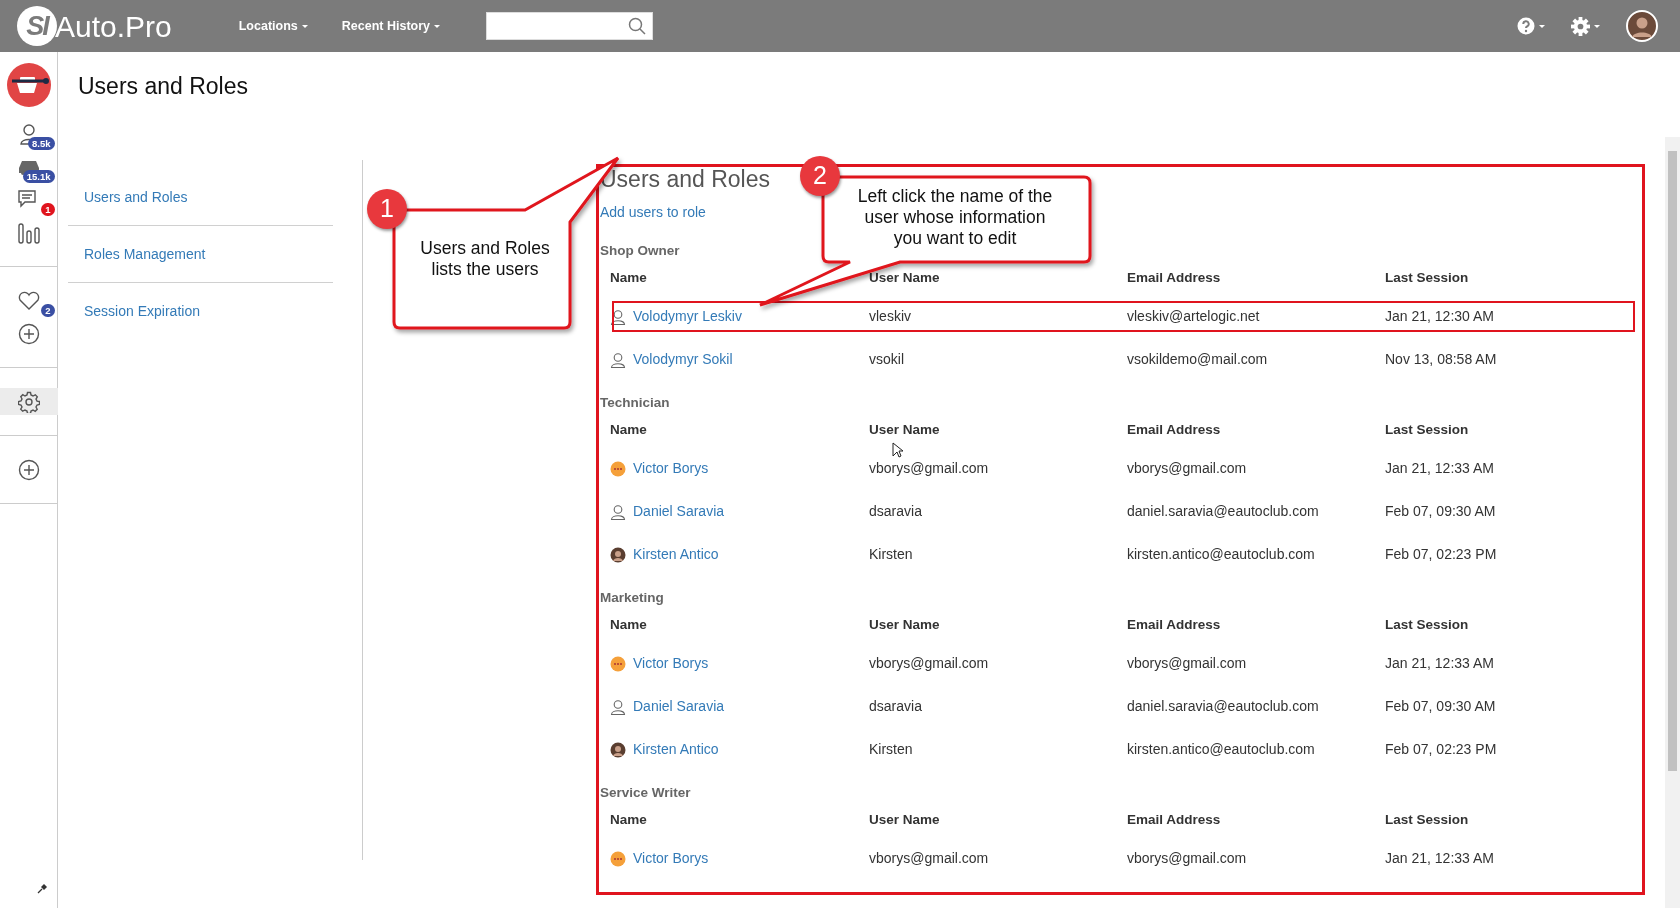 This screenshot has height=908, width=1680. What do you see at coordinates (41, 143) in the screenshot?
I see `count-badge: 8.5k` at bounding box center [41, 143].